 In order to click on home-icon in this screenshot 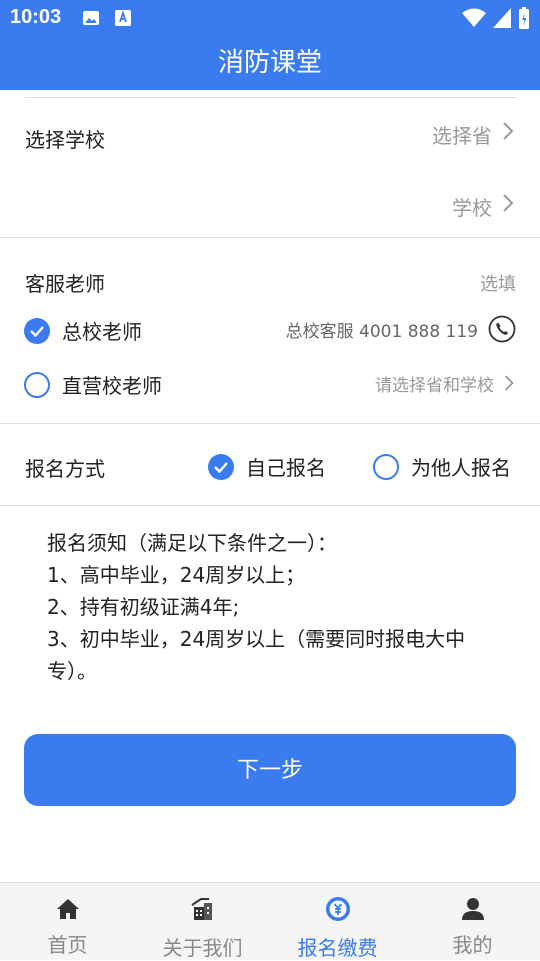, I will do `click(67, 909)`.